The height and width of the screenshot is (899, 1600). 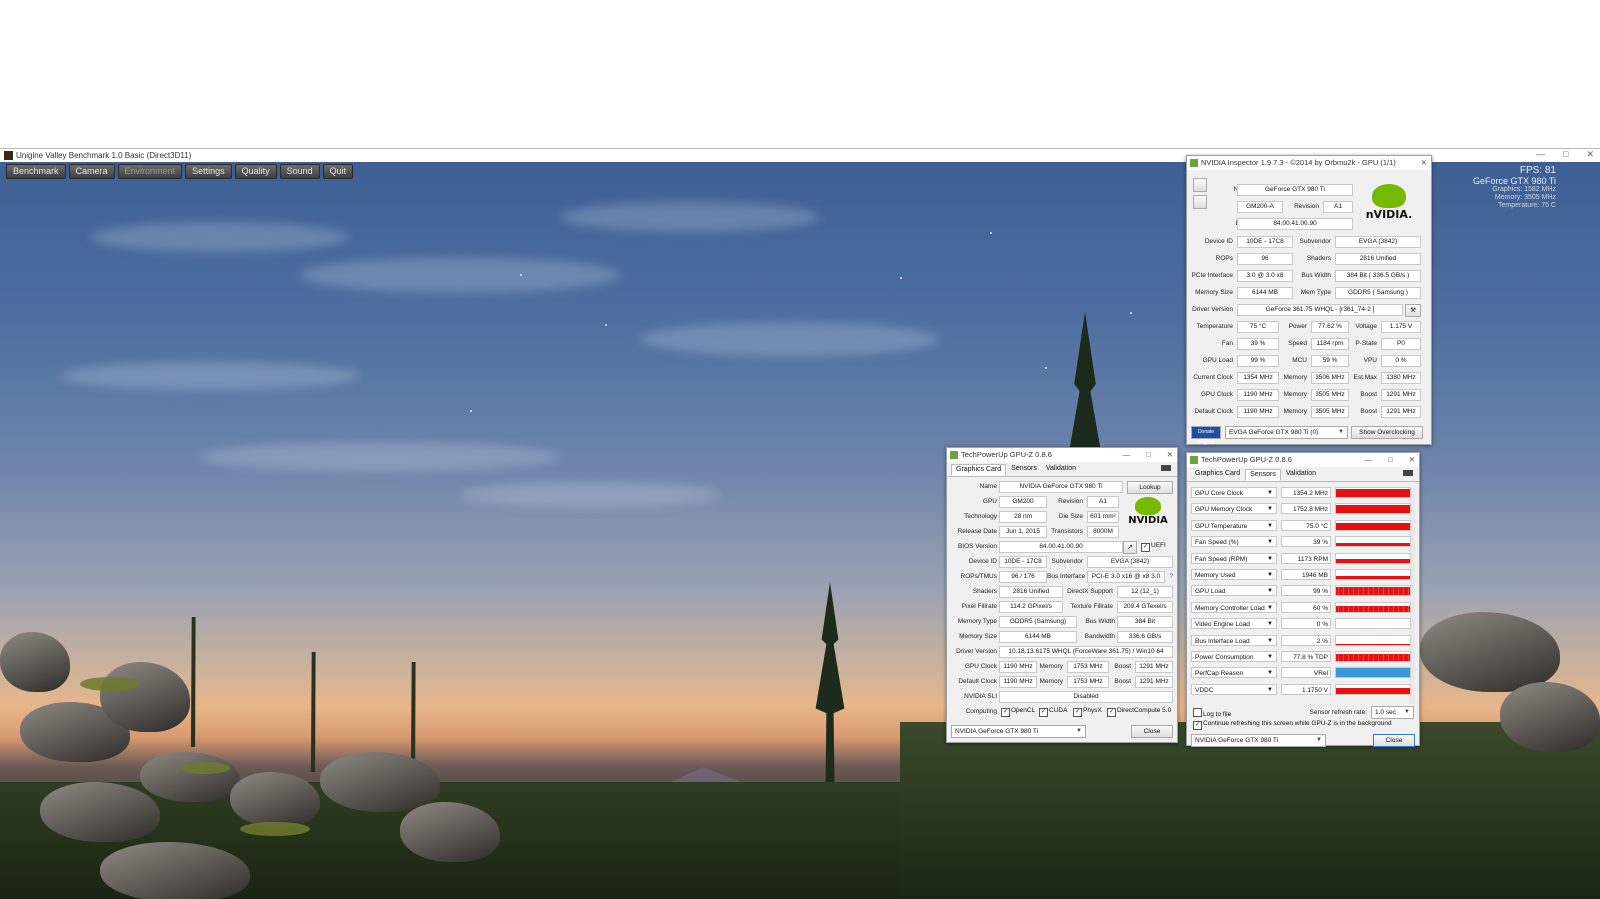 I want to click on gpuz-card-close-icon: ✕, so click(x=1170, y=455).